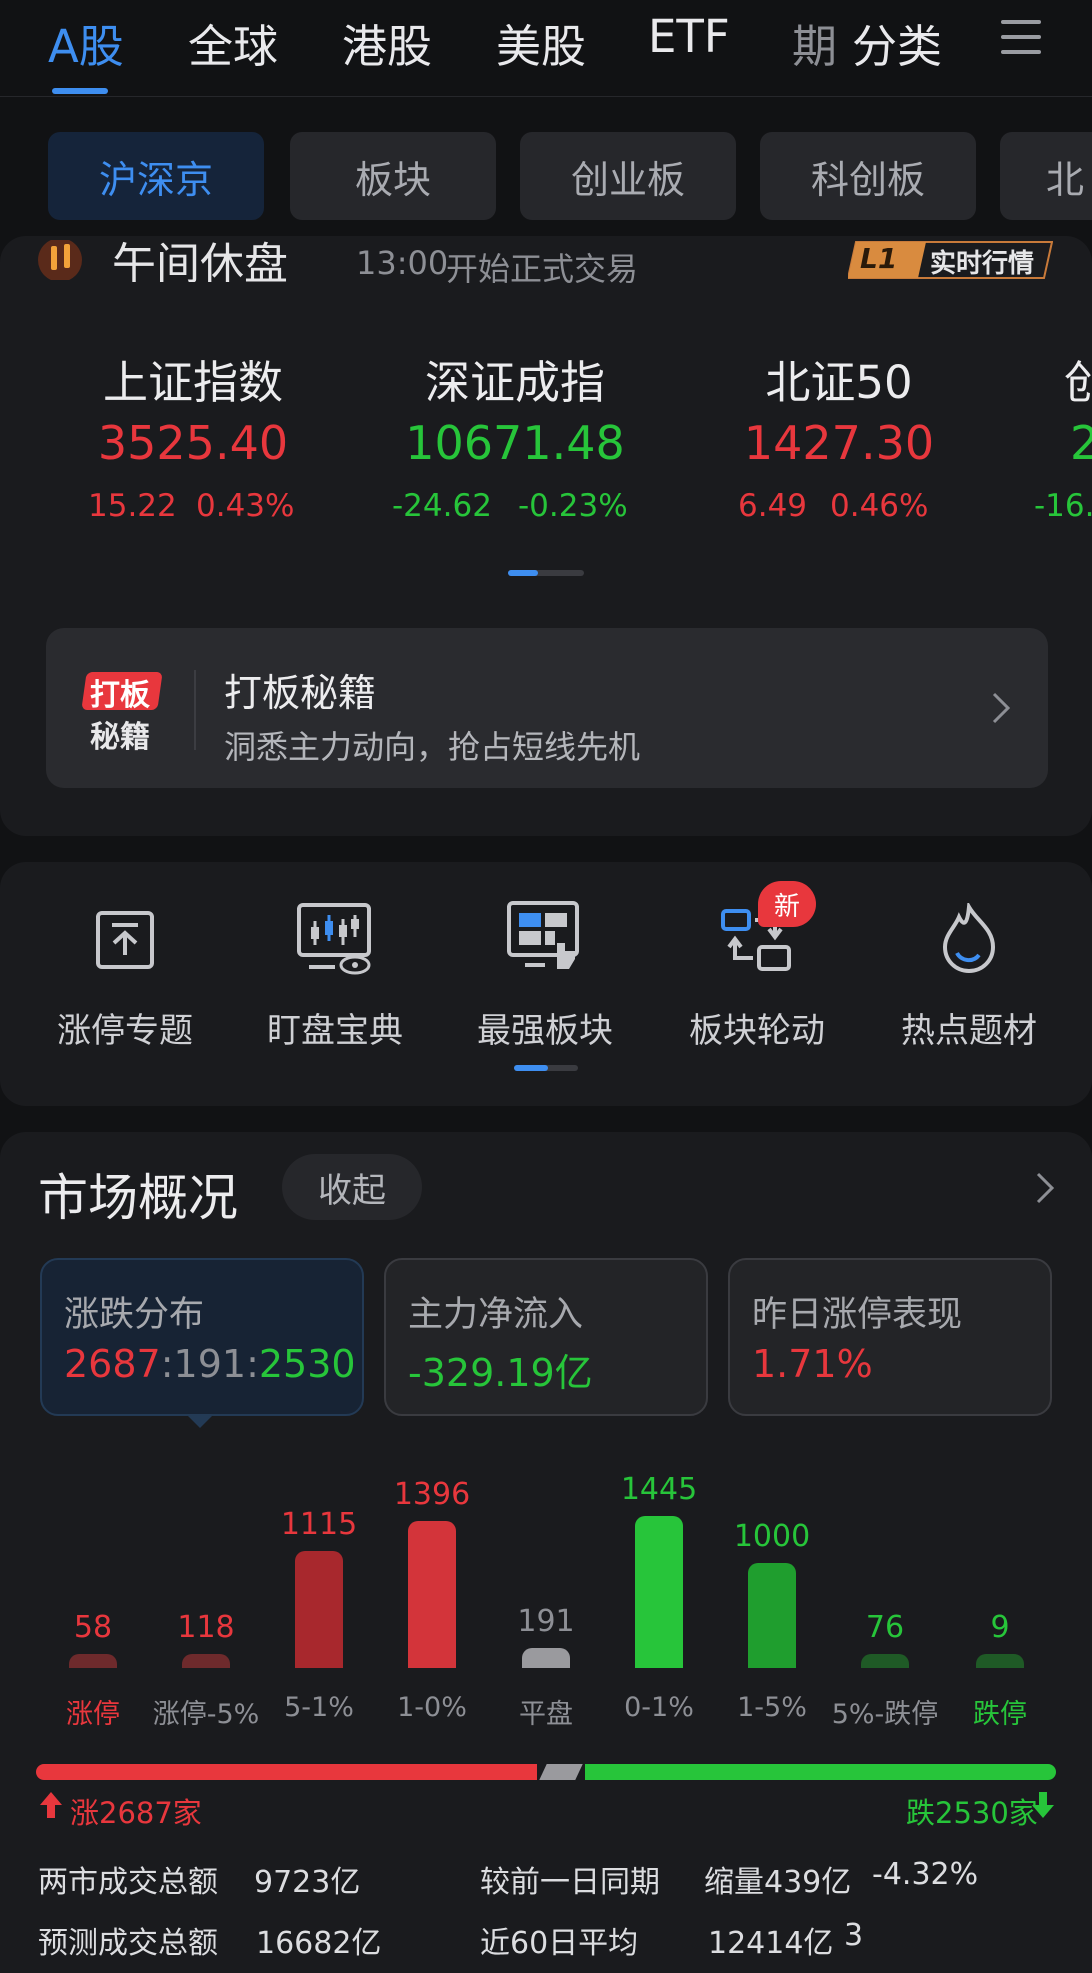 The width and height of the screenshot is (1092, 1973). I want to click on top-nav: A股 全球 港股 美股 ETF 期 分类, so click(546, 48).